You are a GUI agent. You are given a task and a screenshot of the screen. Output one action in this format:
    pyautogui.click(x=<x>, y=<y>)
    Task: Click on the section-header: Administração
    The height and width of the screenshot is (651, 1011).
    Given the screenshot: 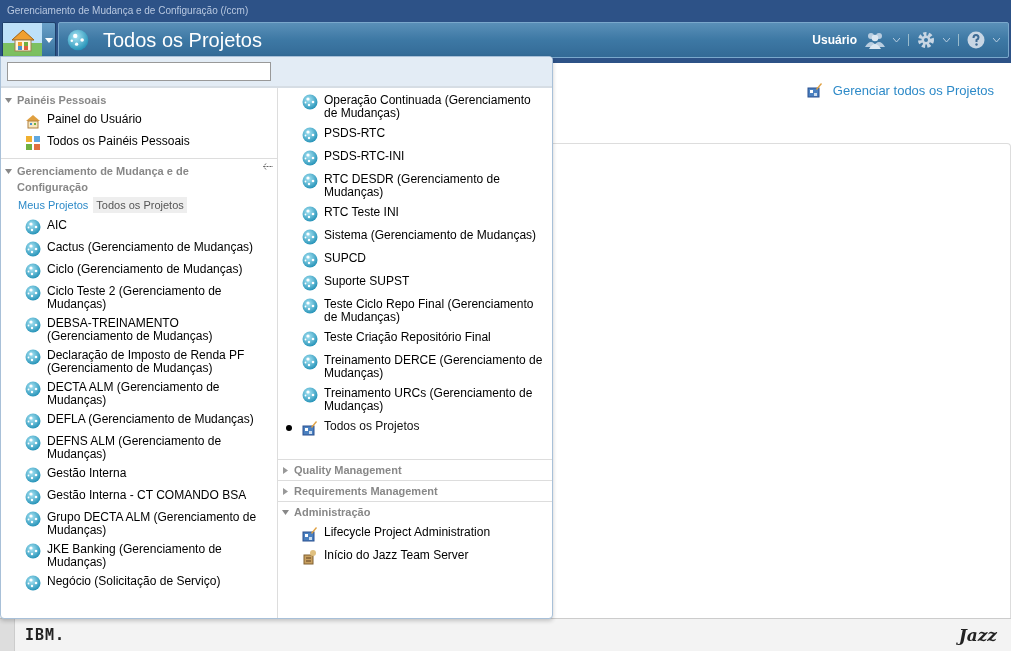 What is the action you would take?
    pyautogui.click(x=421, y=512)
    